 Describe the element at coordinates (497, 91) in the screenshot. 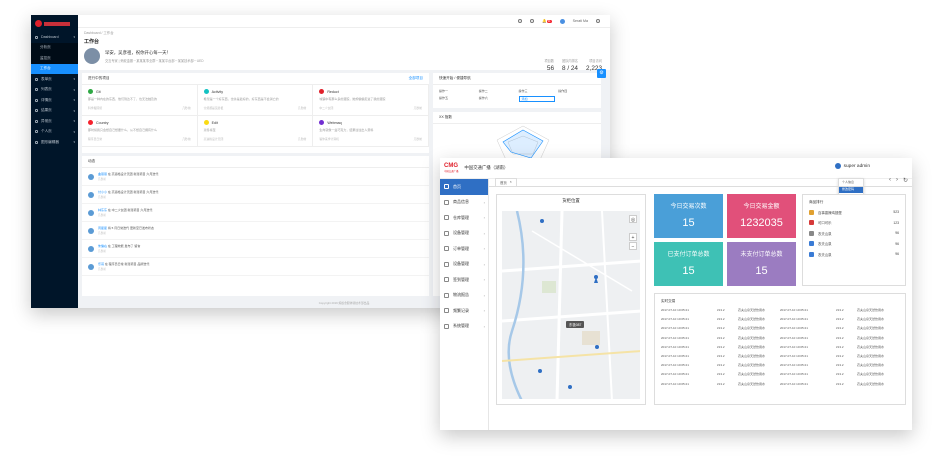

I see `quick-link: 操作二` at that location.